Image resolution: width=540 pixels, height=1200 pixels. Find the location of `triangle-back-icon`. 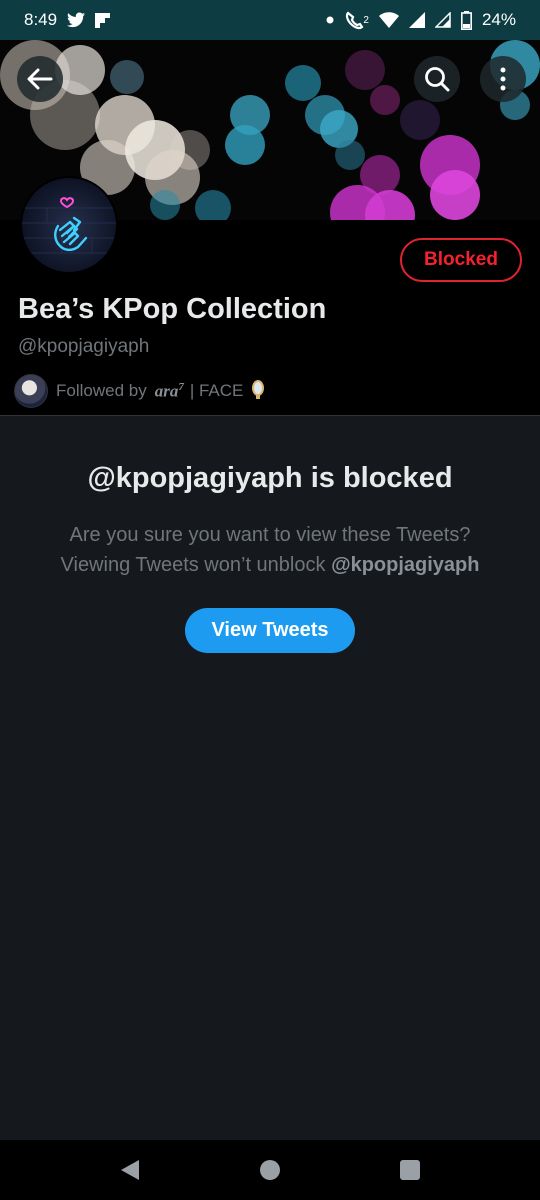

triangle-back-icon is located at coordinates (130, 1170).